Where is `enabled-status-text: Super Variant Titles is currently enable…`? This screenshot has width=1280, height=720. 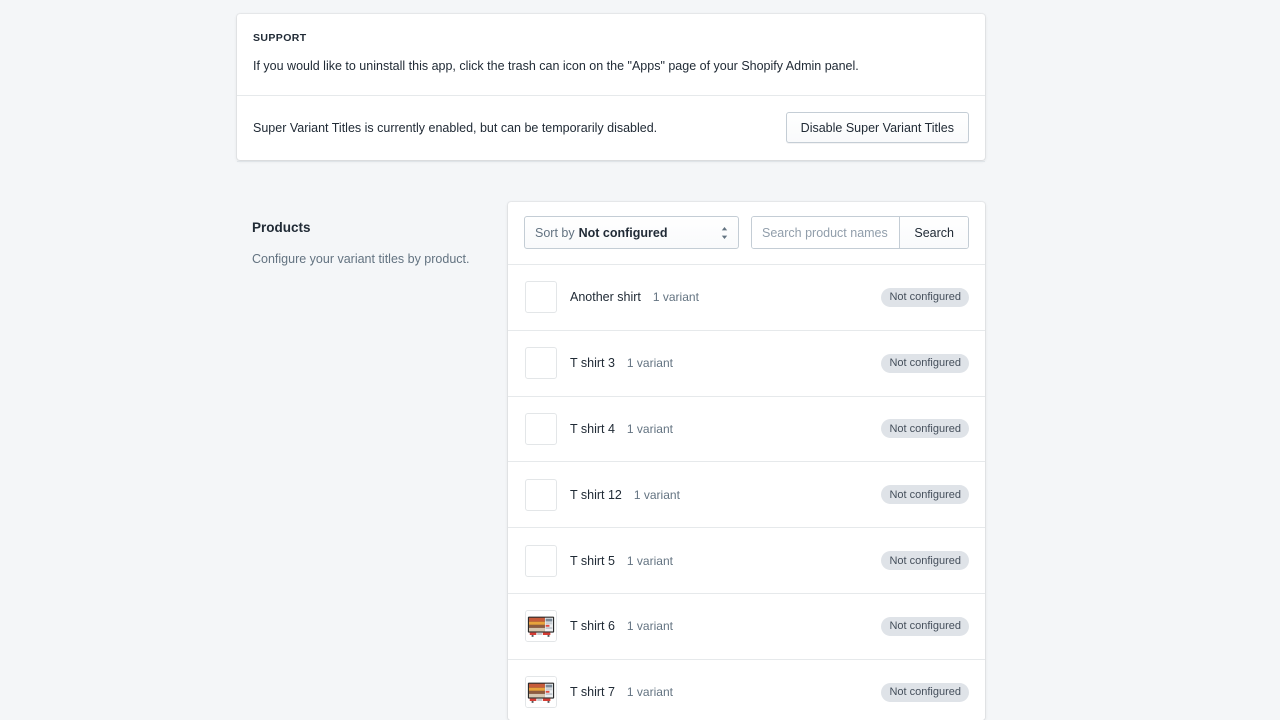 enabled-status-text: Super Variant Titles is currently enable… is located at coordinates (455, 127).